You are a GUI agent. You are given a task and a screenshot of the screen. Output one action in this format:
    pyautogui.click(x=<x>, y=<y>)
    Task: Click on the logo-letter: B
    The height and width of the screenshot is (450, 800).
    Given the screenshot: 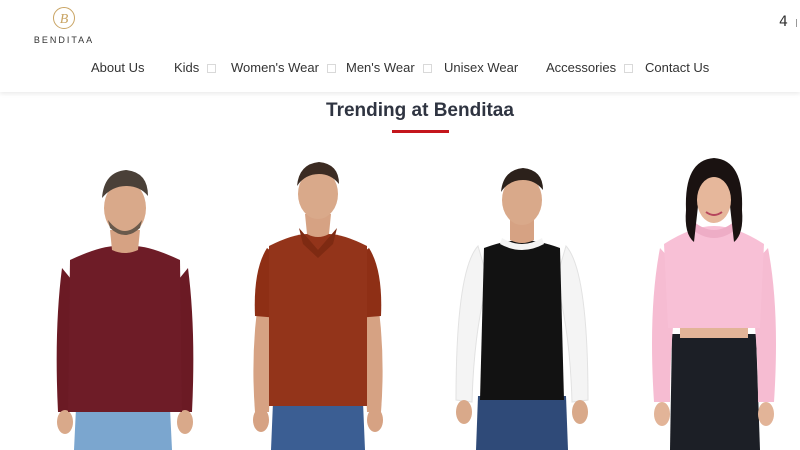 What is the action you would take?
    pyautogui.click(x=64, y=19)
    